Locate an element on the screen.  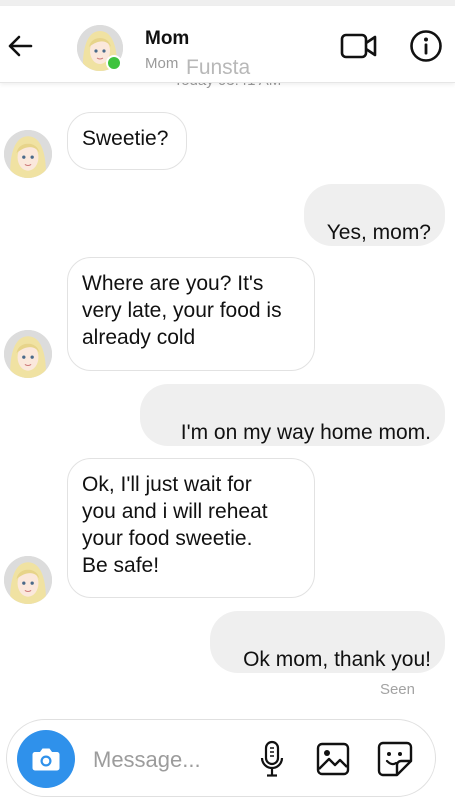
message-text-line: Yes, mom? is located at coordinates (378, 232).